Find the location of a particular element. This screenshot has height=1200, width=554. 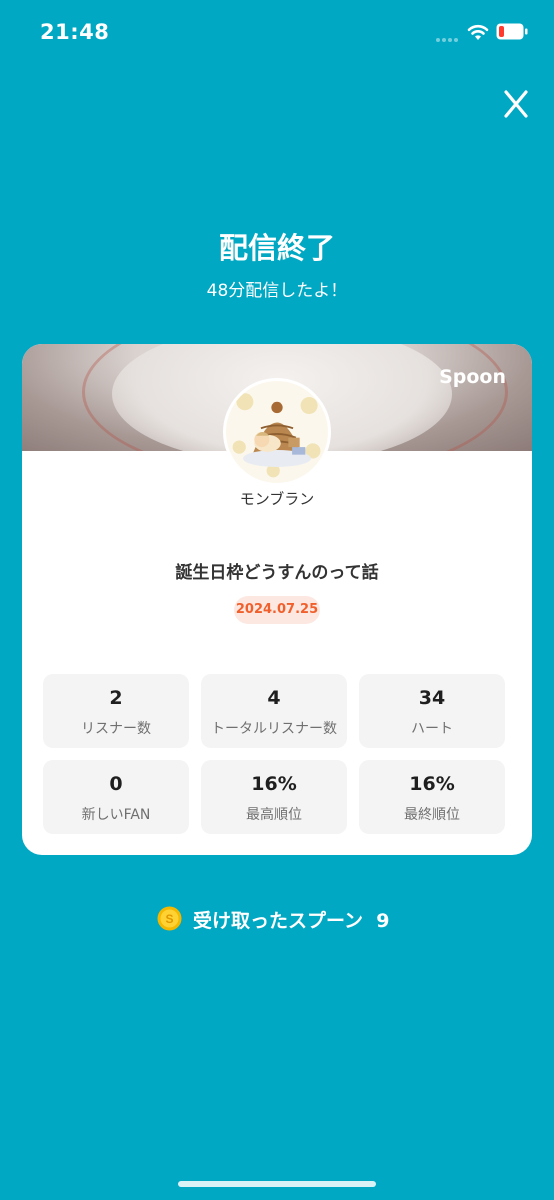

svg-text: S is located at coordinates (169, 919).